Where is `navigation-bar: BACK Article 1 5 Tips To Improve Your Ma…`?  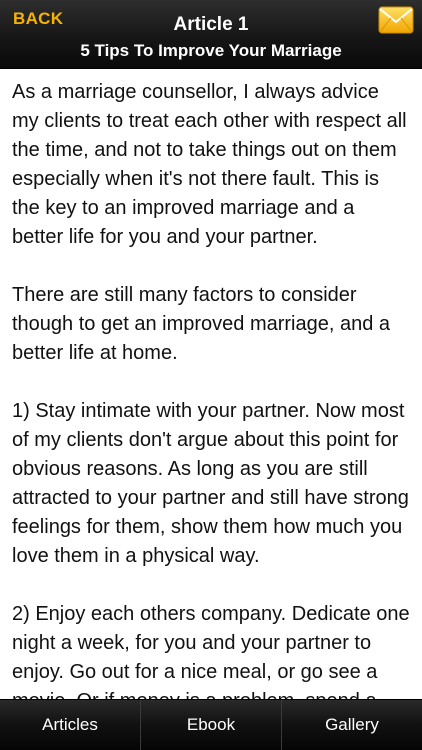 navigation-bar: BACK Article 1 5 Tips To Improve Your Ma… is located at coordinates (211, 34).